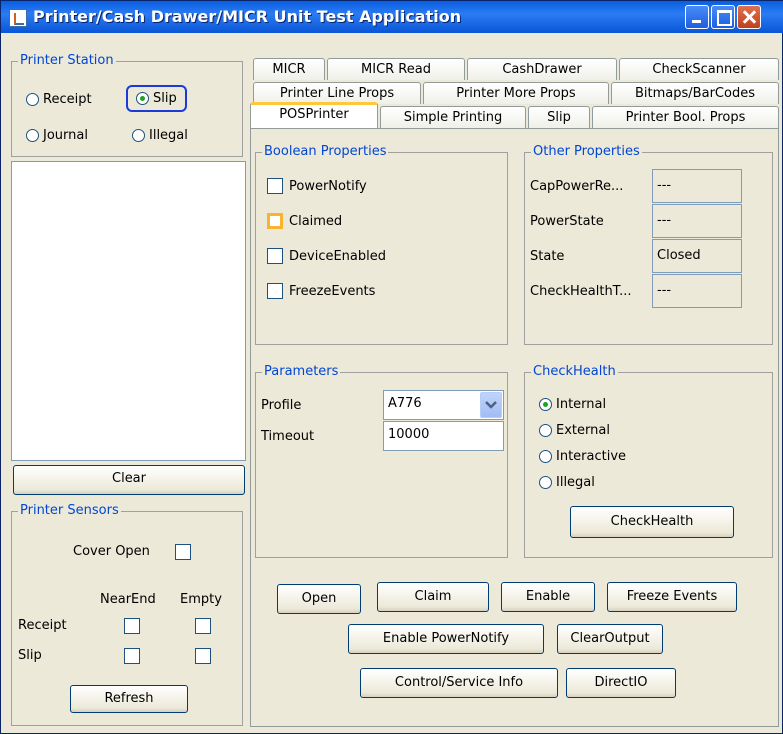 The width and height of the screenshot is (783, 734). Describe the element at coordinates (160, 135) in the screenshot. I see `station-illegal-radio: Illegal` at that location.